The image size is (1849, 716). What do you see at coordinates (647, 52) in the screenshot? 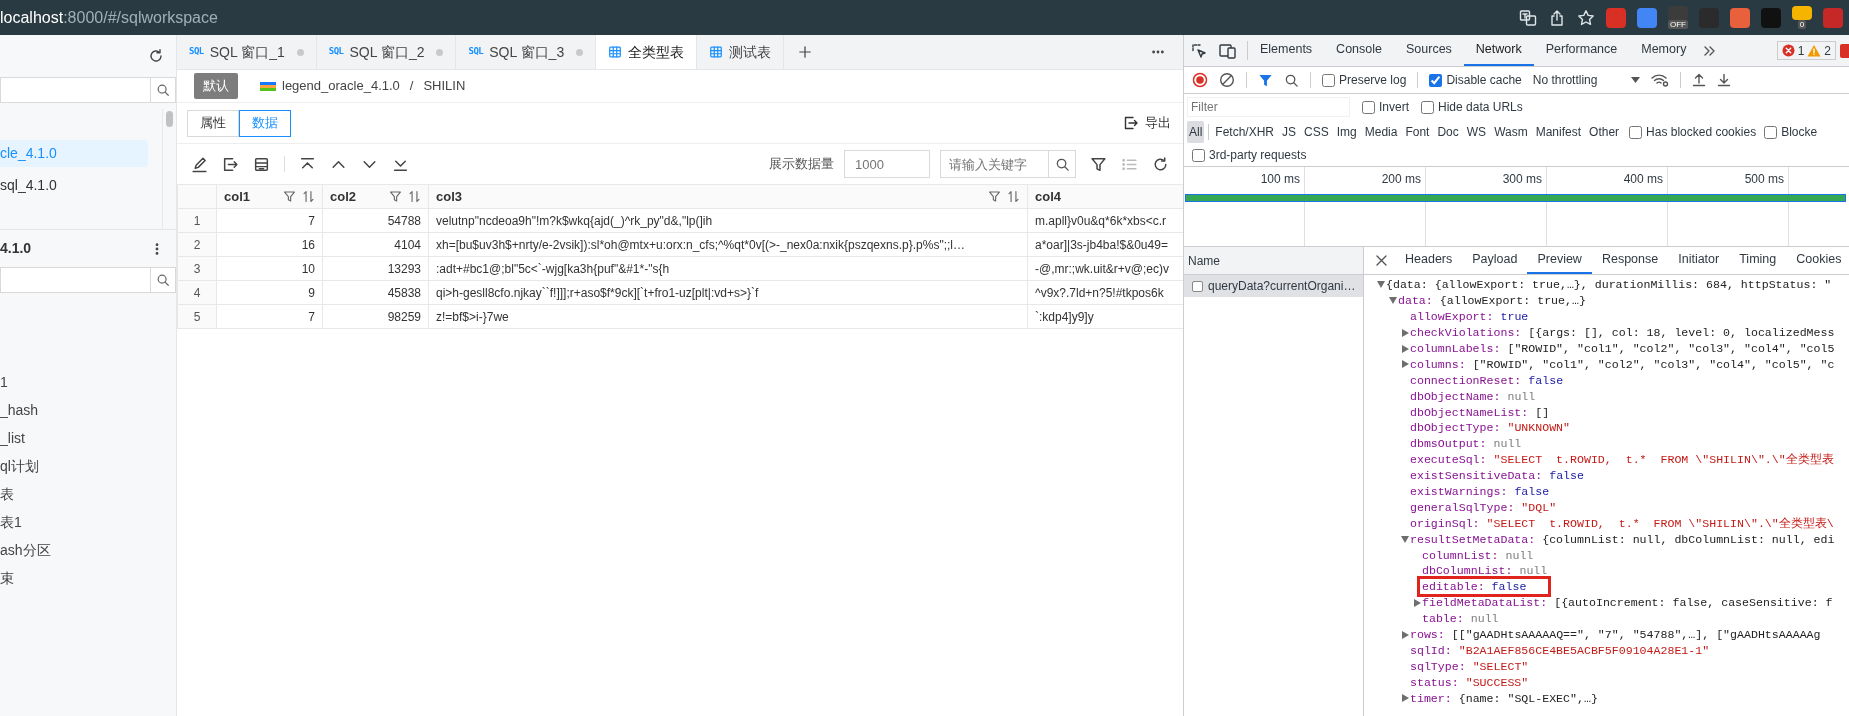
I see `tab: 全类型表` at bounding box center [647, 52].